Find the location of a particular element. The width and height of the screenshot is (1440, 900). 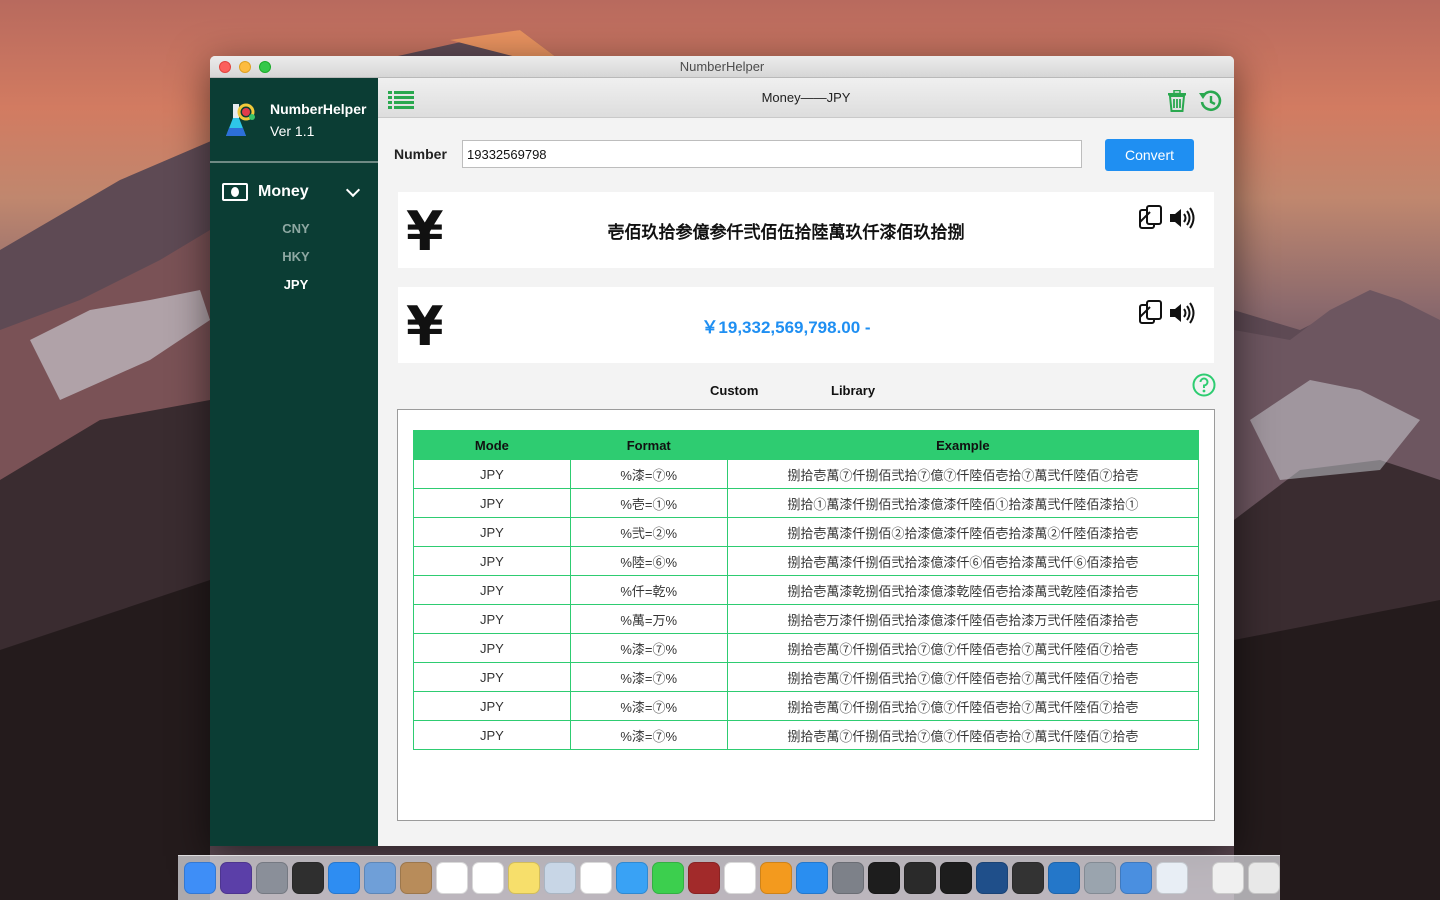

number-label: Number is located at coordinates (420, 154).